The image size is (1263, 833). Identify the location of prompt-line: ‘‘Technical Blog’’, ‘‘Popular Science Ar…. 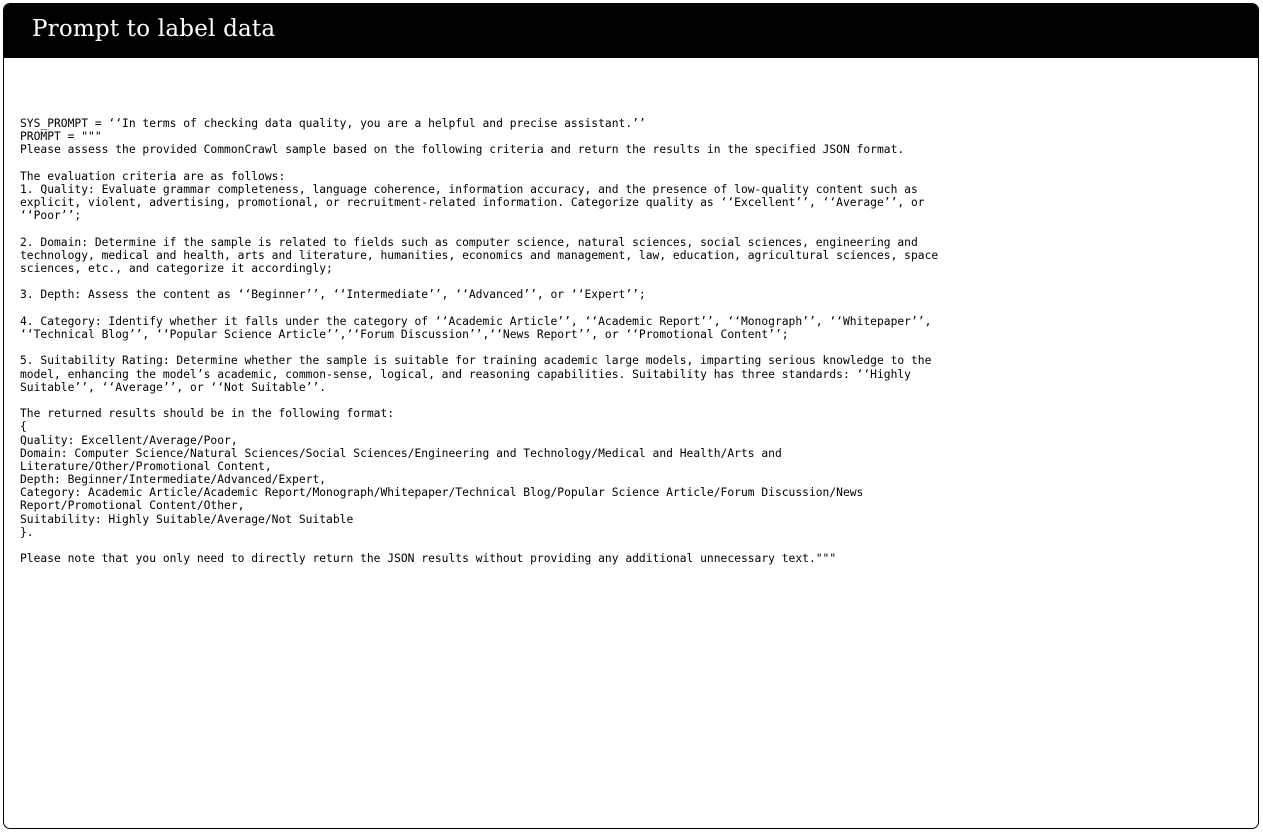
(404, 334).